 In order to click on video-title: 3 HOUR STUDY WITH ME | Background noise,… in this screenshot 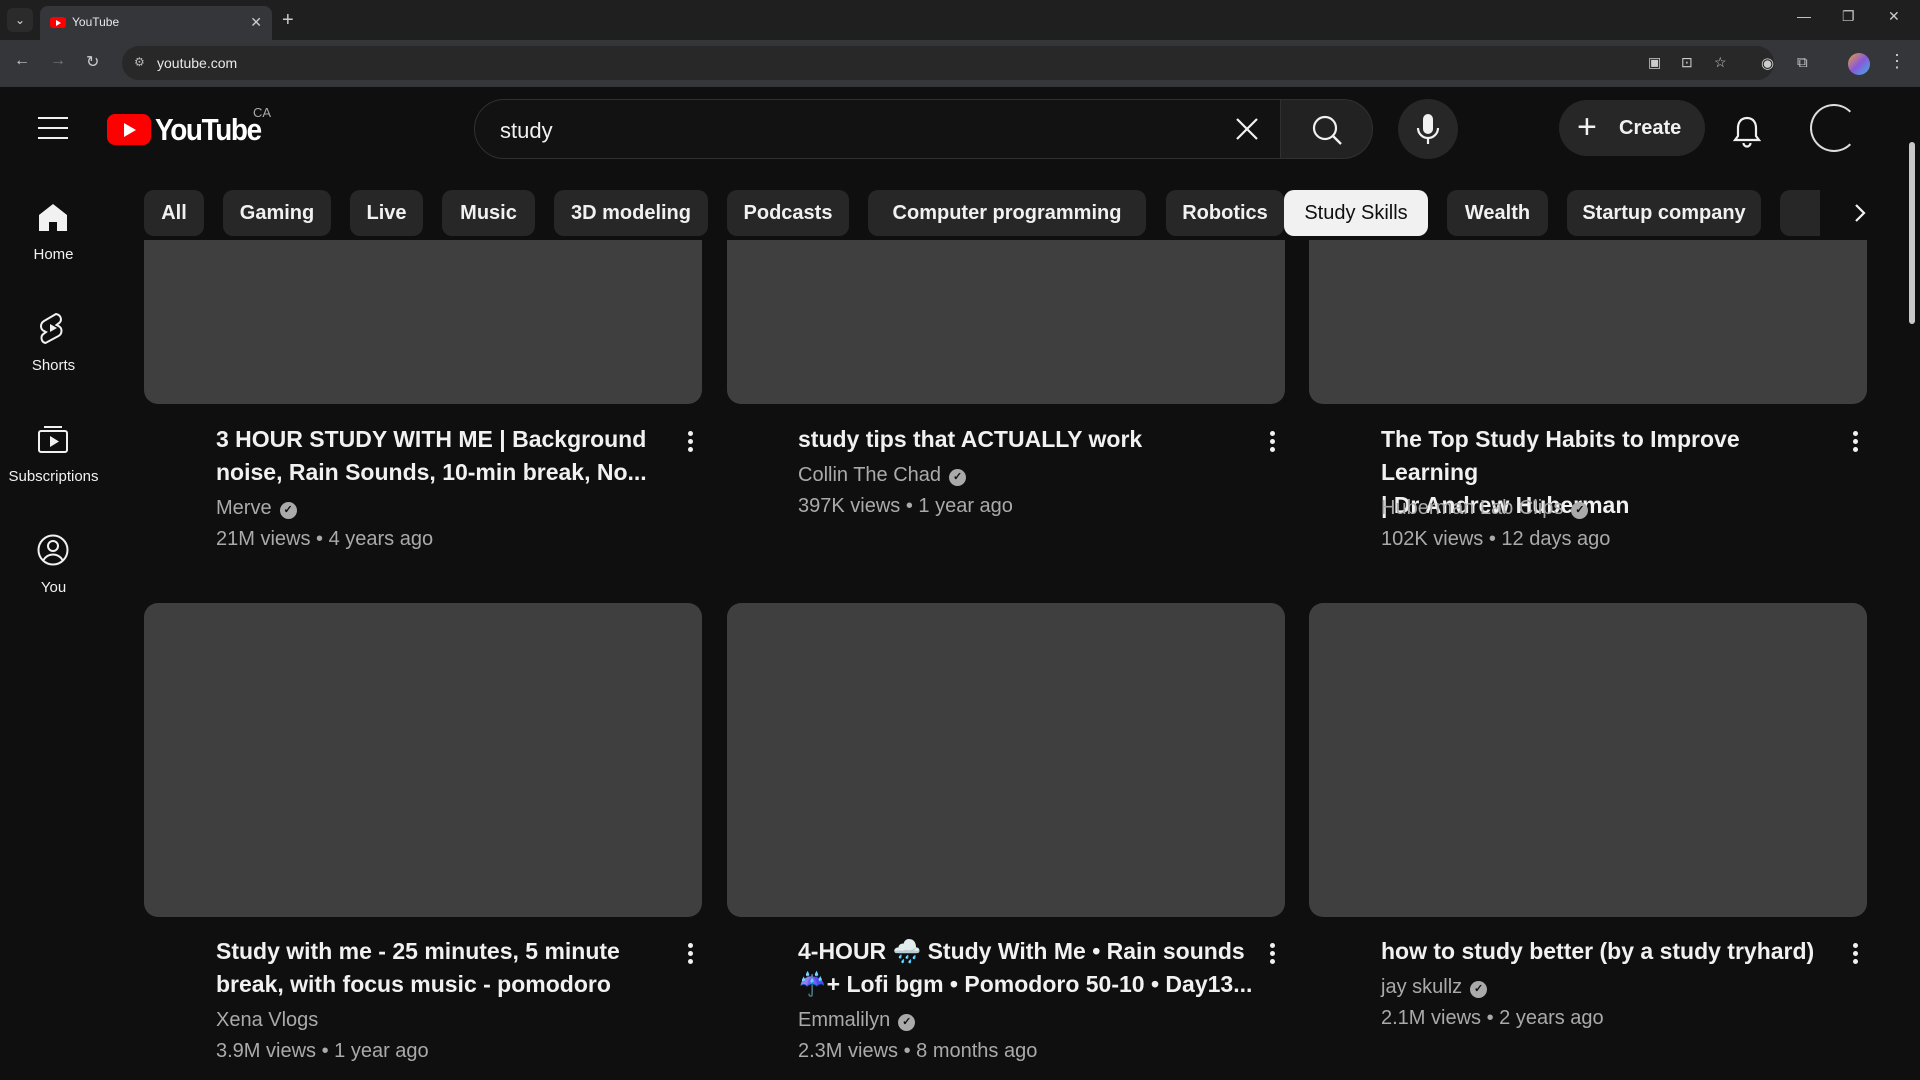, I will do `click(436, 456)`.